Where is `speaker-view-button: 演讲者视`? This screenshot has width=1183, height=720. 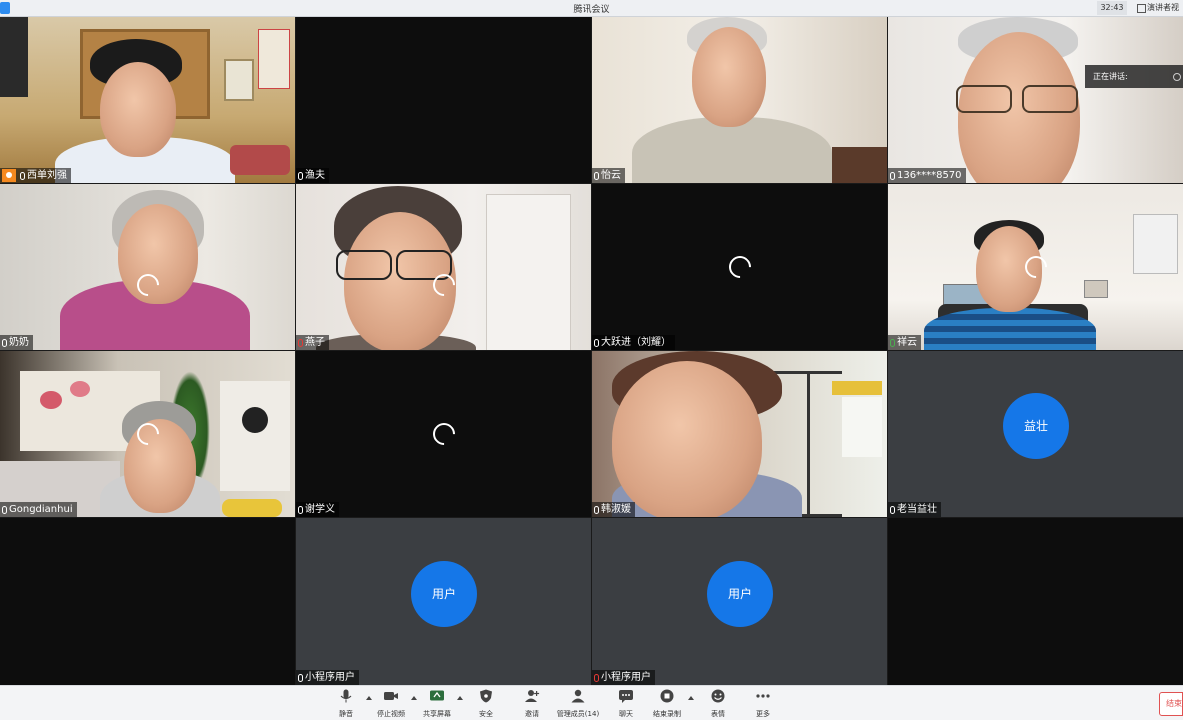 speaker-view-button: 演讲者视 is located at coordinates (1159, 8).